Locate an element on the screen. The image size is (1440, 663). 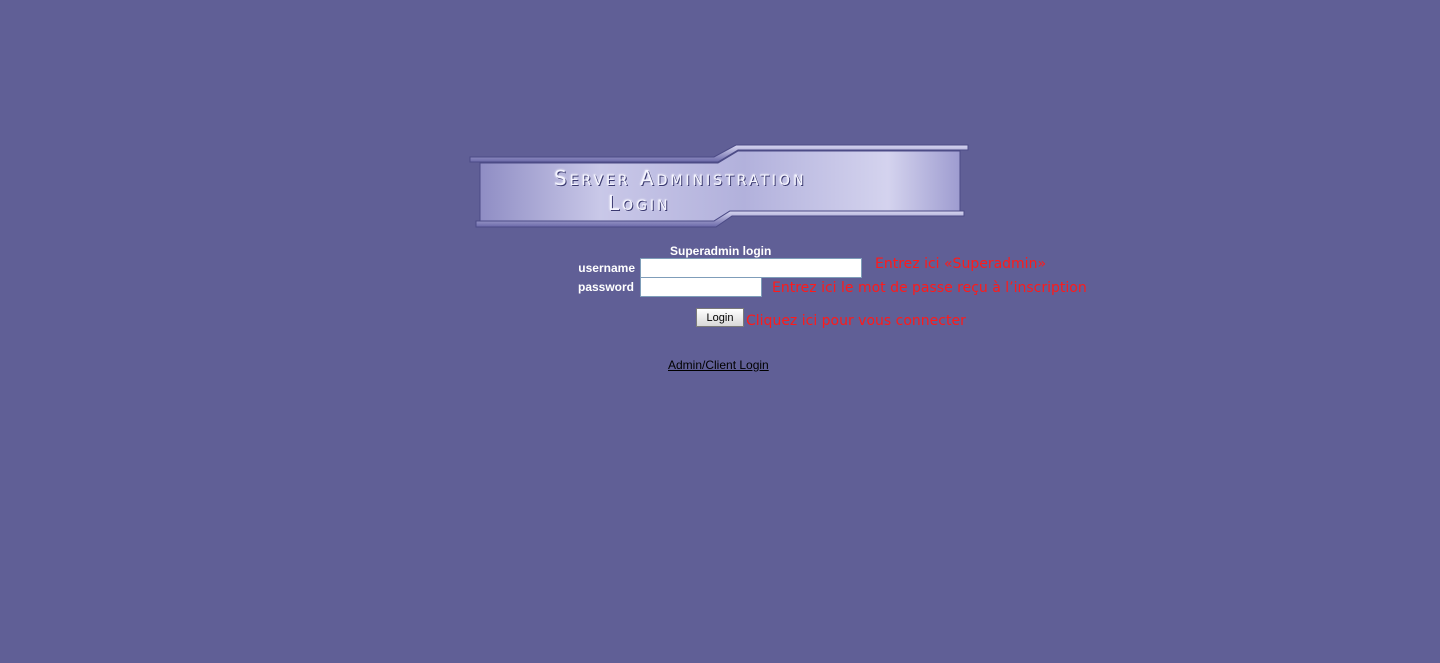
server-administration-banner: Server Administration Login is located at coordinates (719, 186).